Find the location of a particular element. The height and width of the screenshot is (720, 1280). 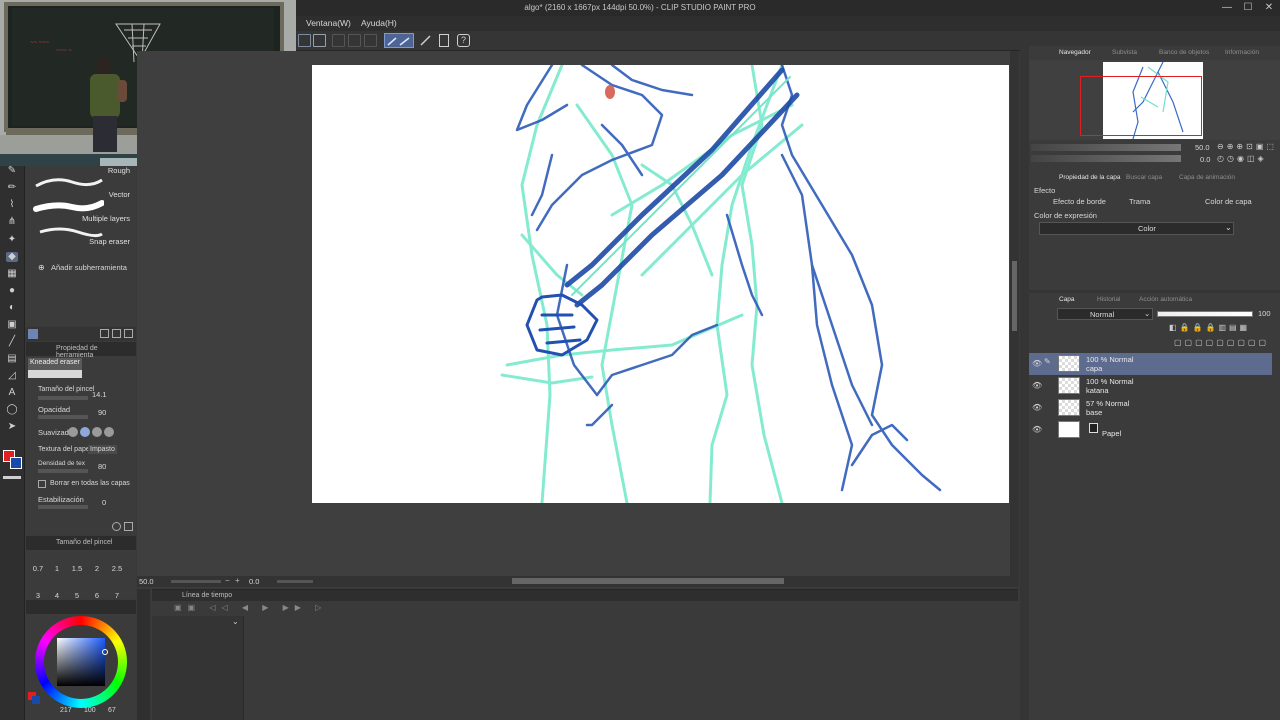

snap-ruler-button is located at coordinates (399, 40).